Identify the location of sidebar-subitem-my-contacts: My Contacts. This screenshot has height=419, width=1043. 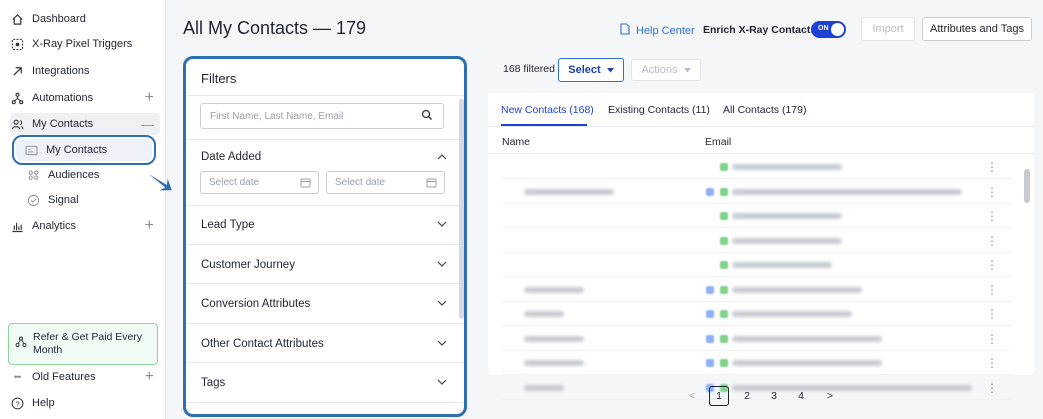
(84, 150).